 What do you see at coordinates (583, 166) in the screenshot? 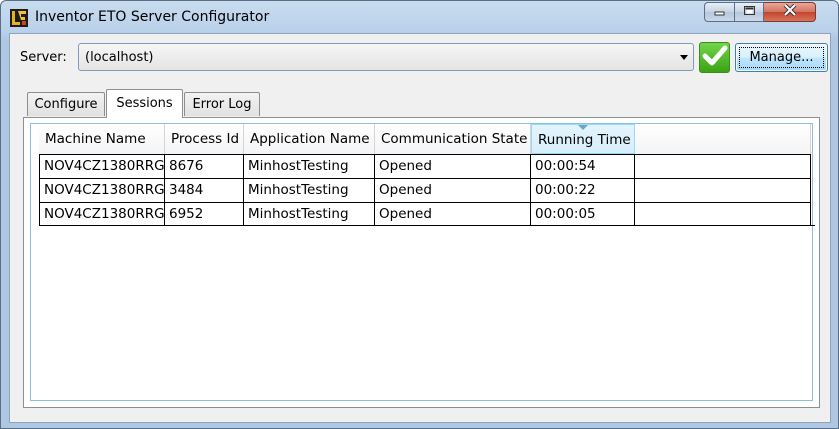
I see `cell-running-time: 00:00:54` at bounding box center [583, 166].